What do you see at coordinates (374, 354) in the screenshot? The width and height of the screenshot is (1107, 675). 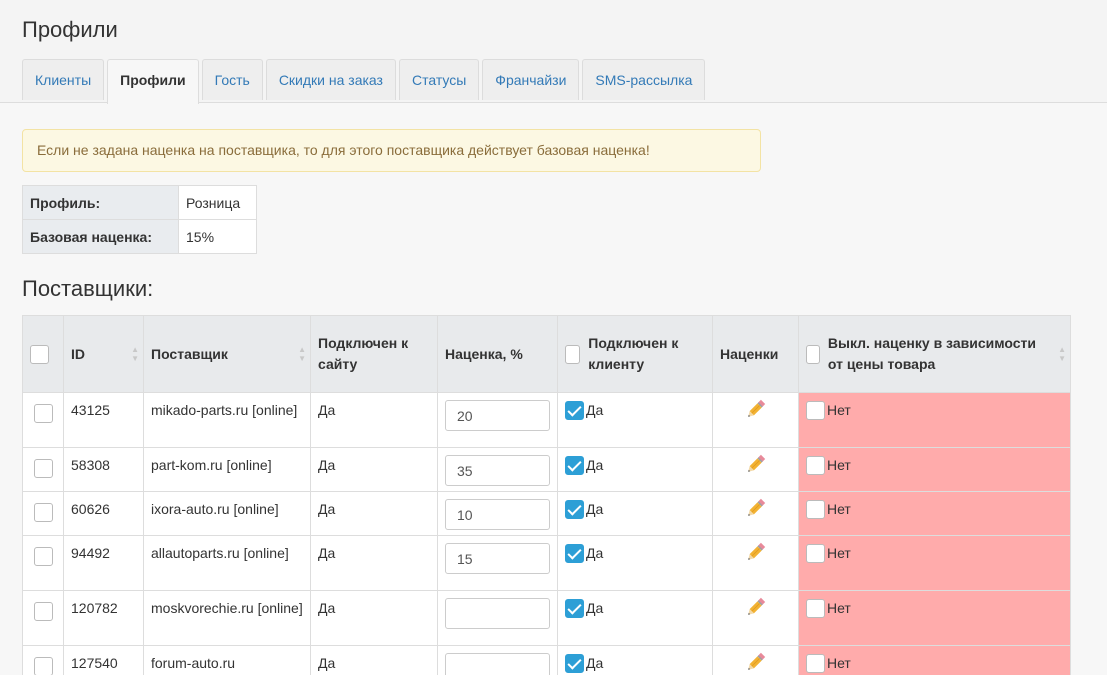 I see `column-header-connected-site: Подключен к сайту` at bounding box center [374, 354].